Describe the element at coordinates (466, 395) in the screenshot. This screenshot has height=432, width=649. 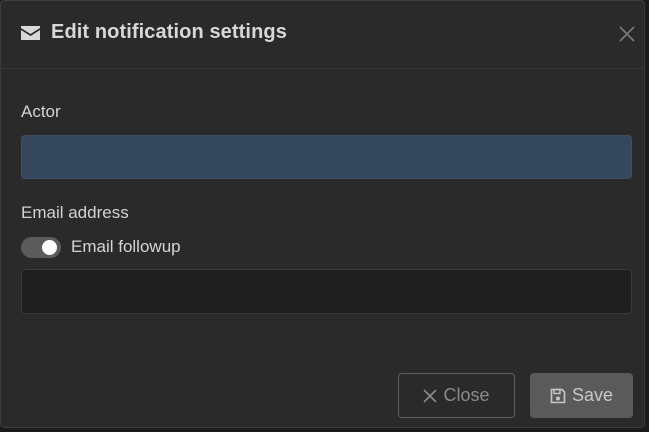
I see `close-button-label: Close` at that location.